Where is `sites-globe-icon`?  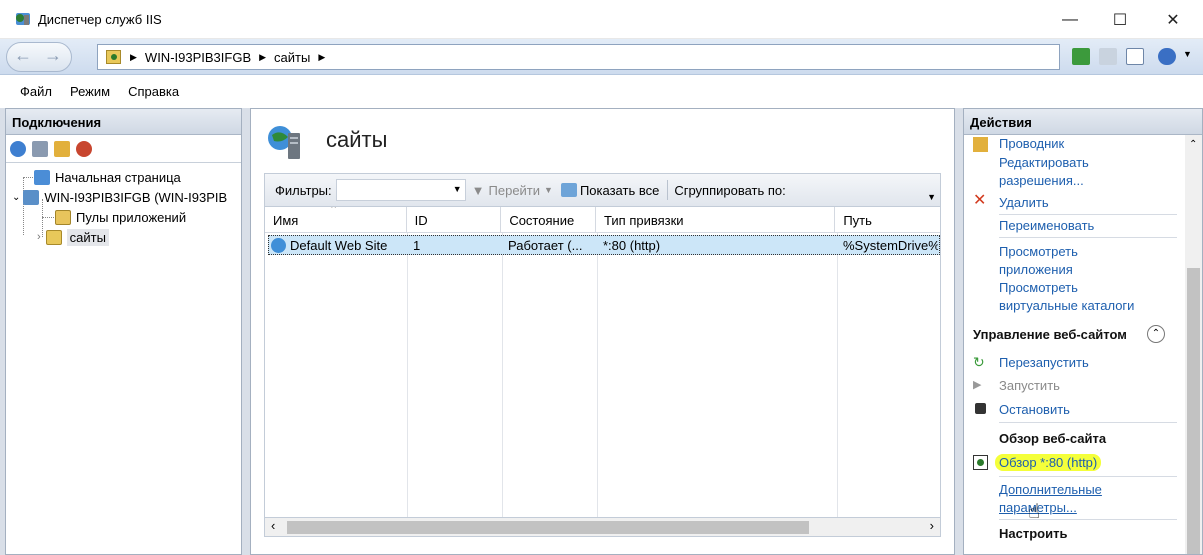
sites-globe-icon is located at coordinates (286, 143).